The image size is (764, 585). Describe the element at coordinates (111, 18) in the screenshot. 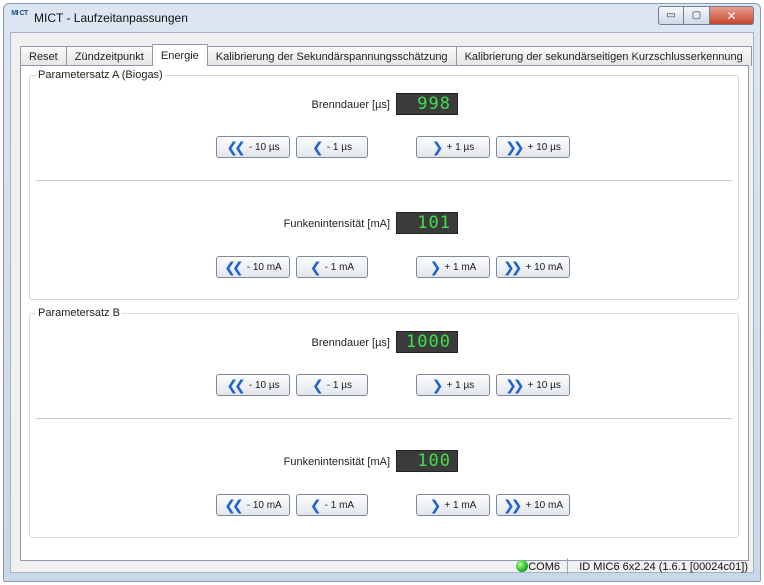

I see `window-title: MICT - Laufzeitanpassungen` at that location.